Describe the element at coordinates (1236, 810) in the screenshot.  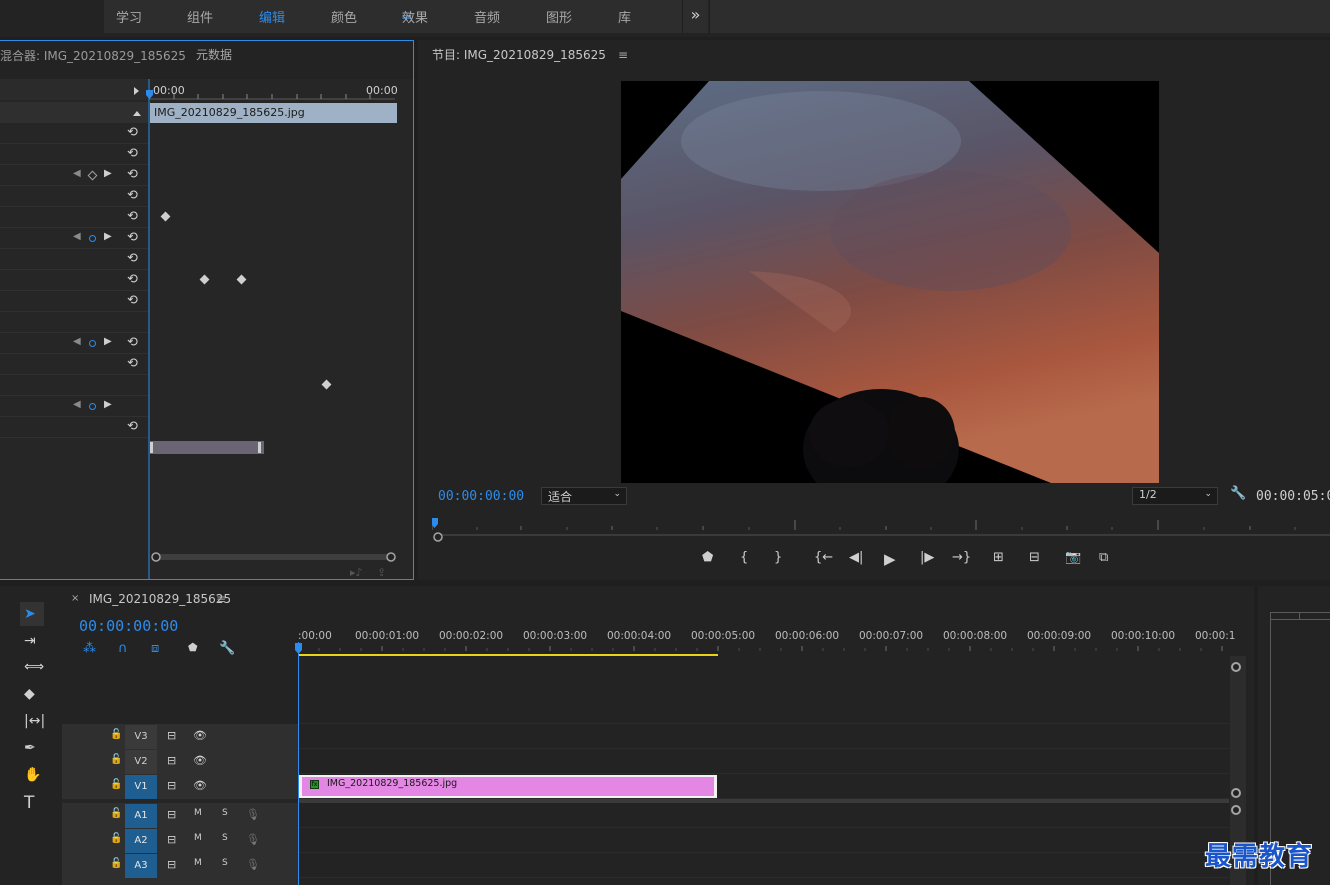
I see `scroll-handle-audio-top` at that location.